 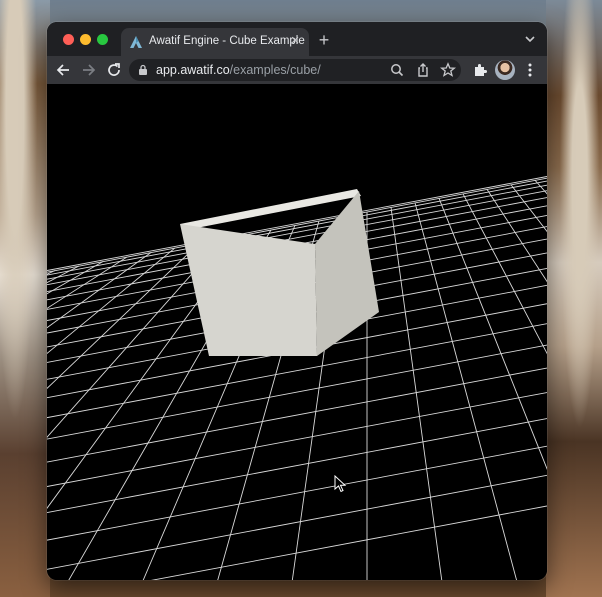 I want to click on mouse-cursor-icon, so click(x=340, y=484).